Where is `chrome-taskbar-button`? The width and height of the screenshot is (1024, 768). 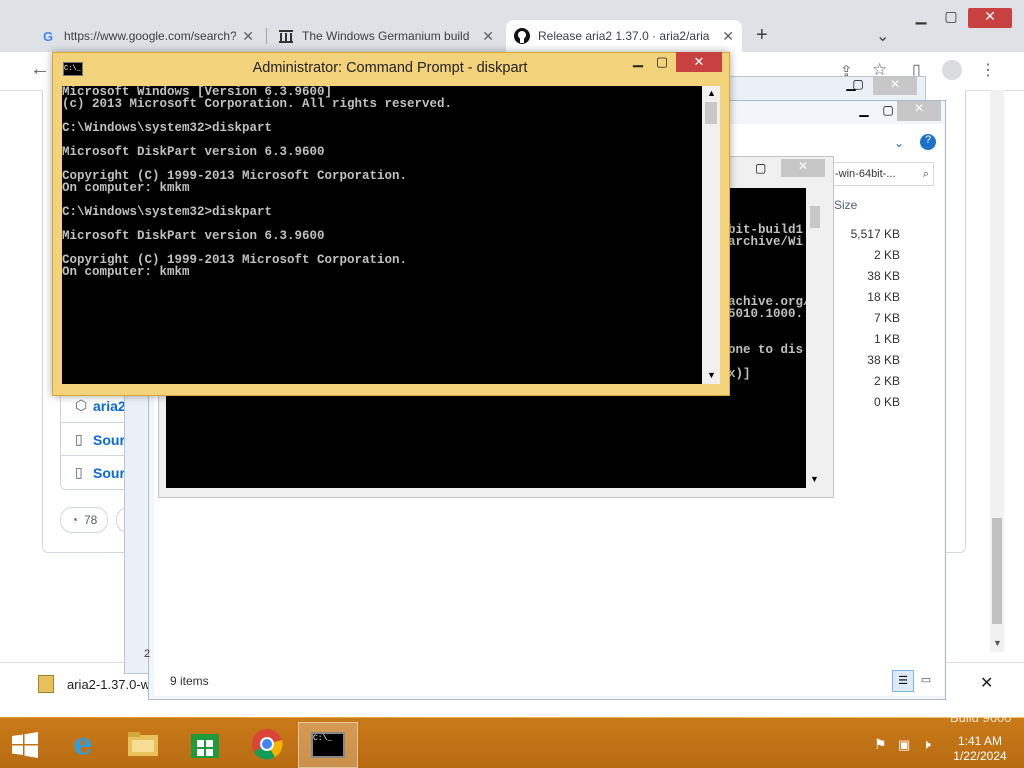
chrome-taskbar-button is located at coordinates (267, 744).